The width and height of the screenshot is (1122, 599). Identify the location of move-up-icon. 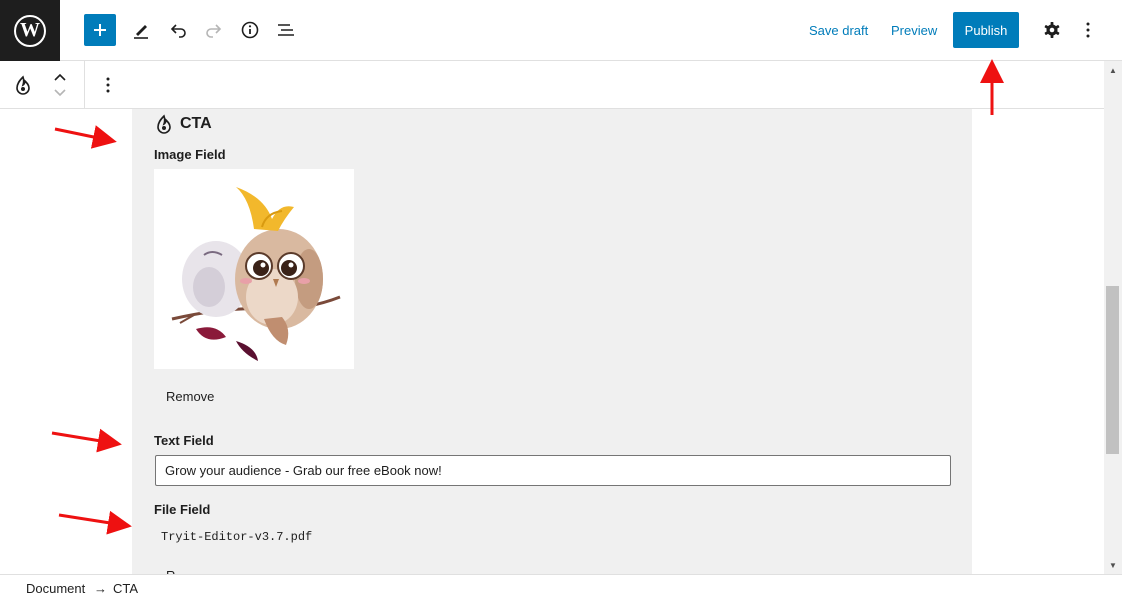
(60, 77).